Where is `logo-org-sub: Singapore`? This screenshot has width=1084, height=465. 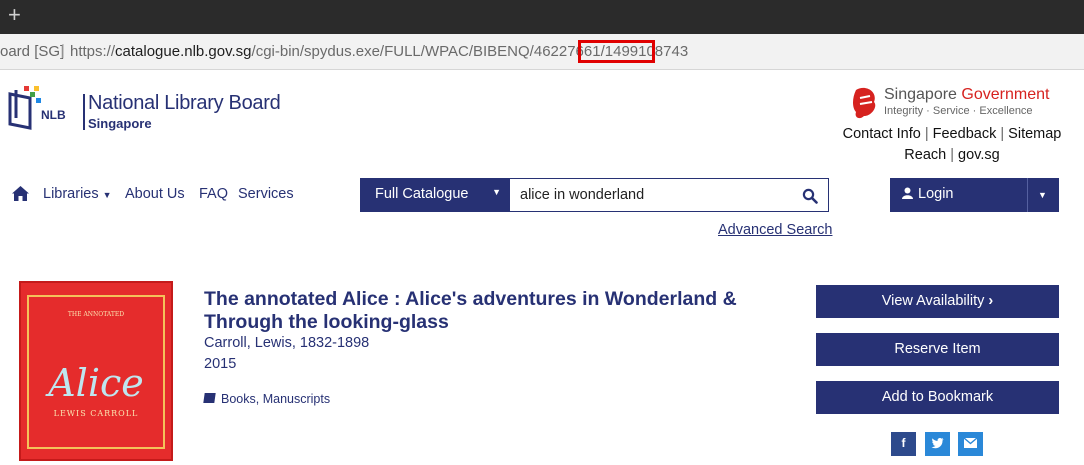
logo-org-sub: Singapore is located at coordinates (120, 123).